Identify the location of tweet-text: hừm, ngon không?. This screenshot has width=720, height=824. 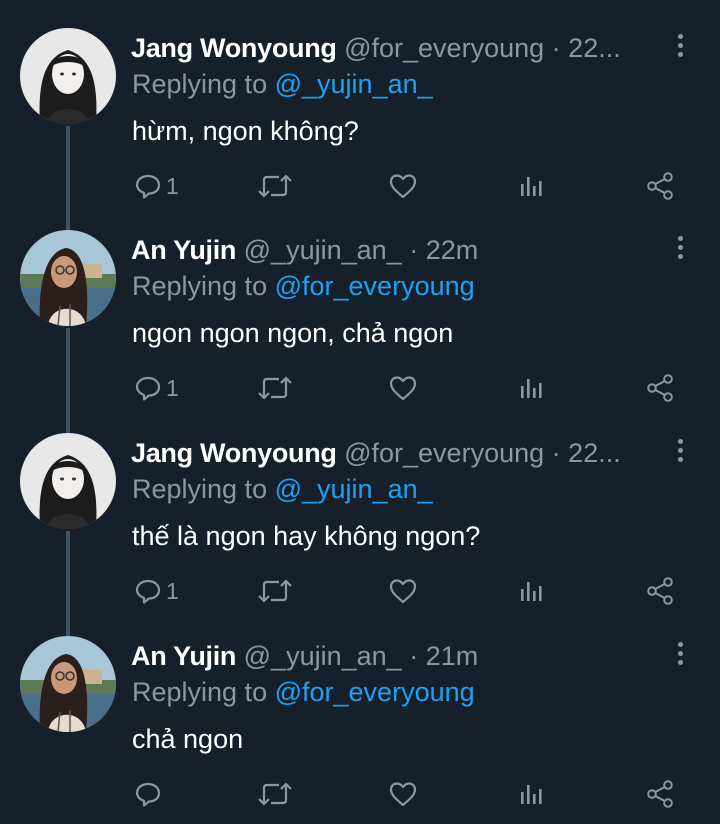
(245, 131).